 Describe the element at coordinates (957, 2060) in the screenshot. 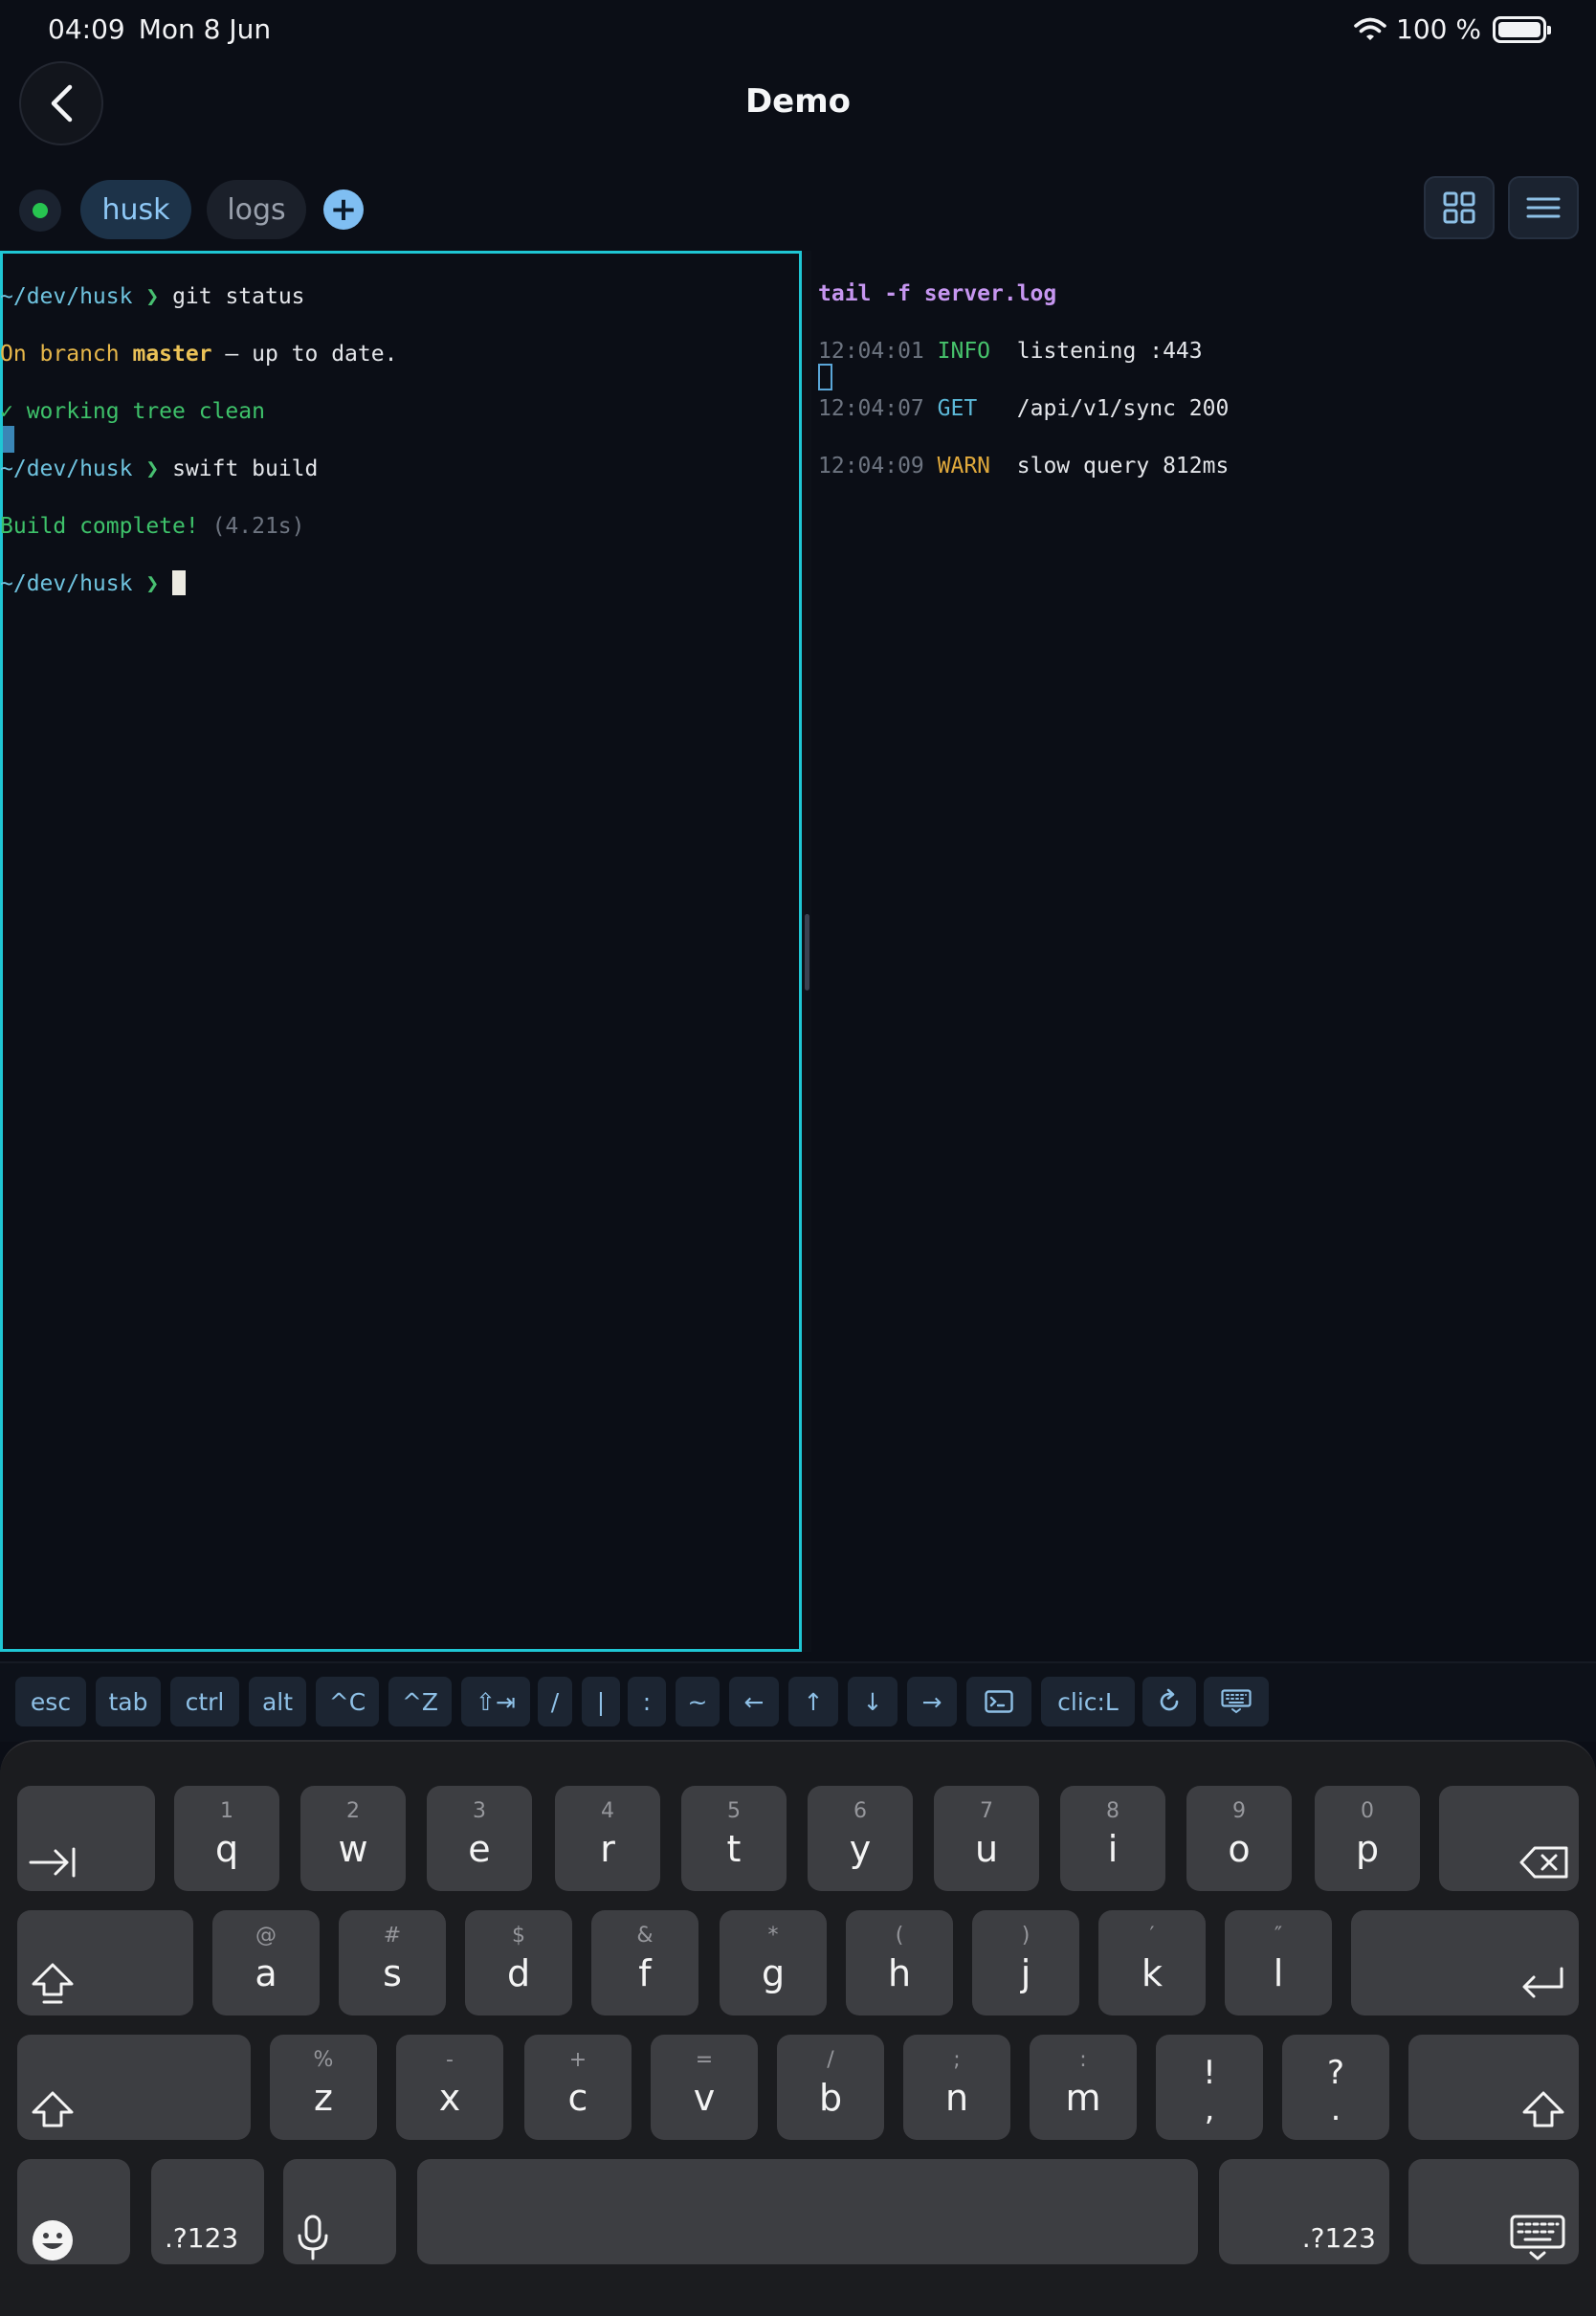

I see `key-hint: ;` at that location.